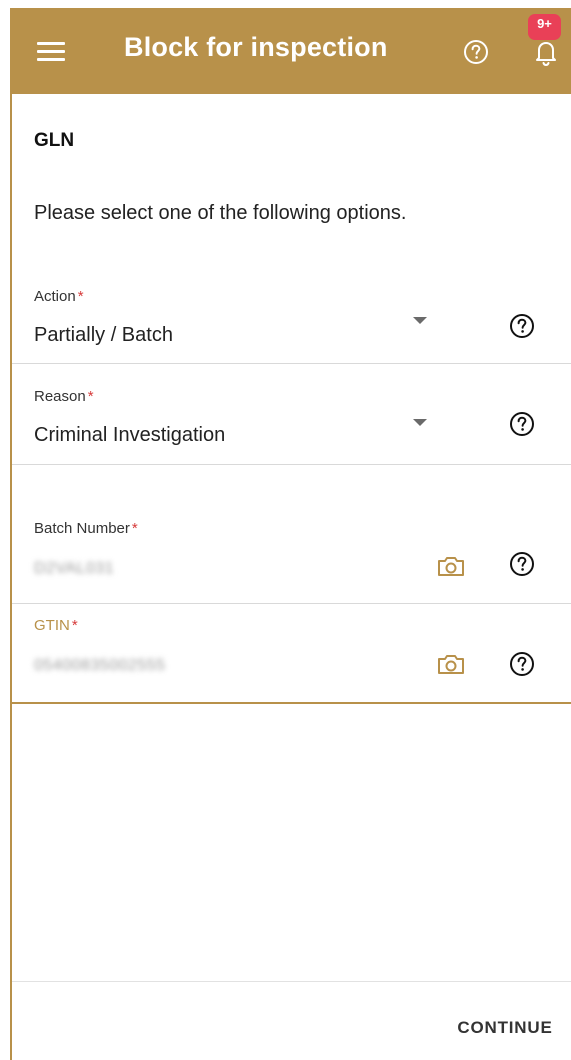 This screenshot has width=571, height=1060. Describe the element at coordinates (544, 27) in the screenshot. I see `notification-badge: 9+` at that location.